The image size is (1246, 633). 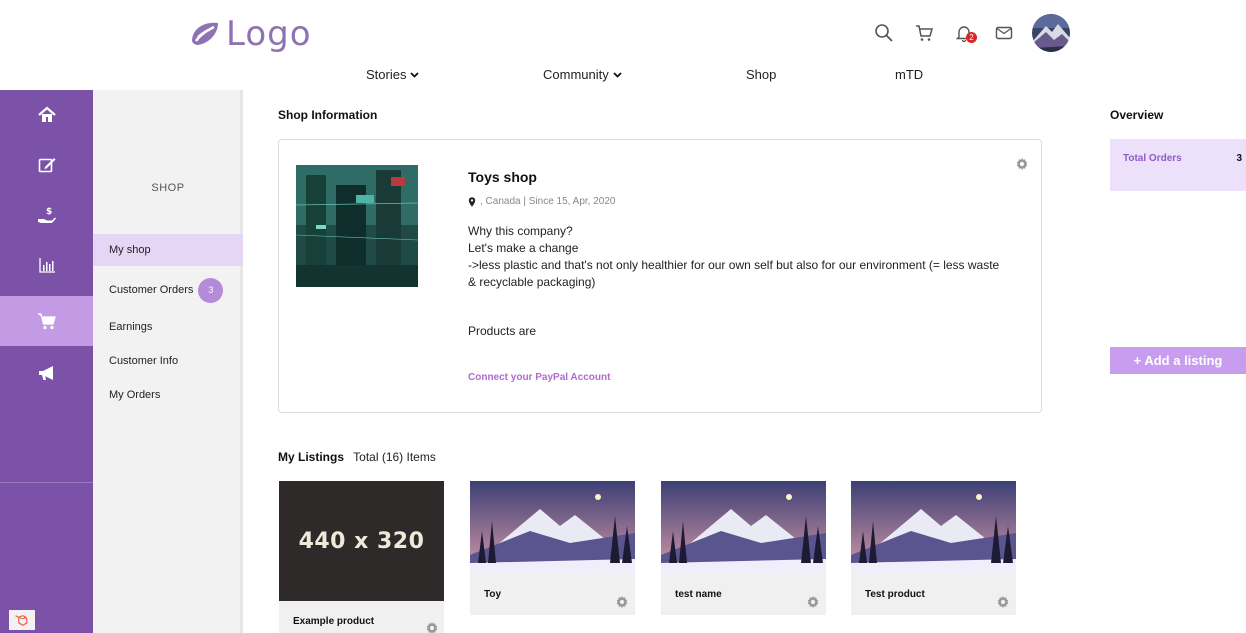 What do you see at coordinates (357, 226) in the screenshot?
I see `shop-image` at bounding box center [357, 226].